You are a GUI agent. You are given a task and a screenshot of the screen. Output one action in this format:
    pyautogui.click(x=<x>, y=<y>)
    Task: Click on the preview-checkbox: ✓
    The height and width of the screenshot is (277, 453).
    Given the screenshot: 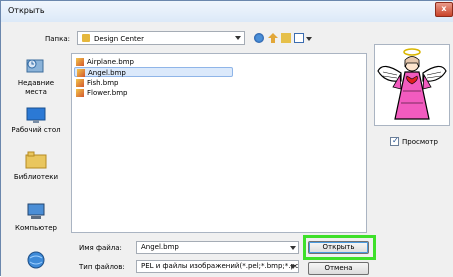 What is the action you would take?
    pyautogui.click(x=394, y=141)
    